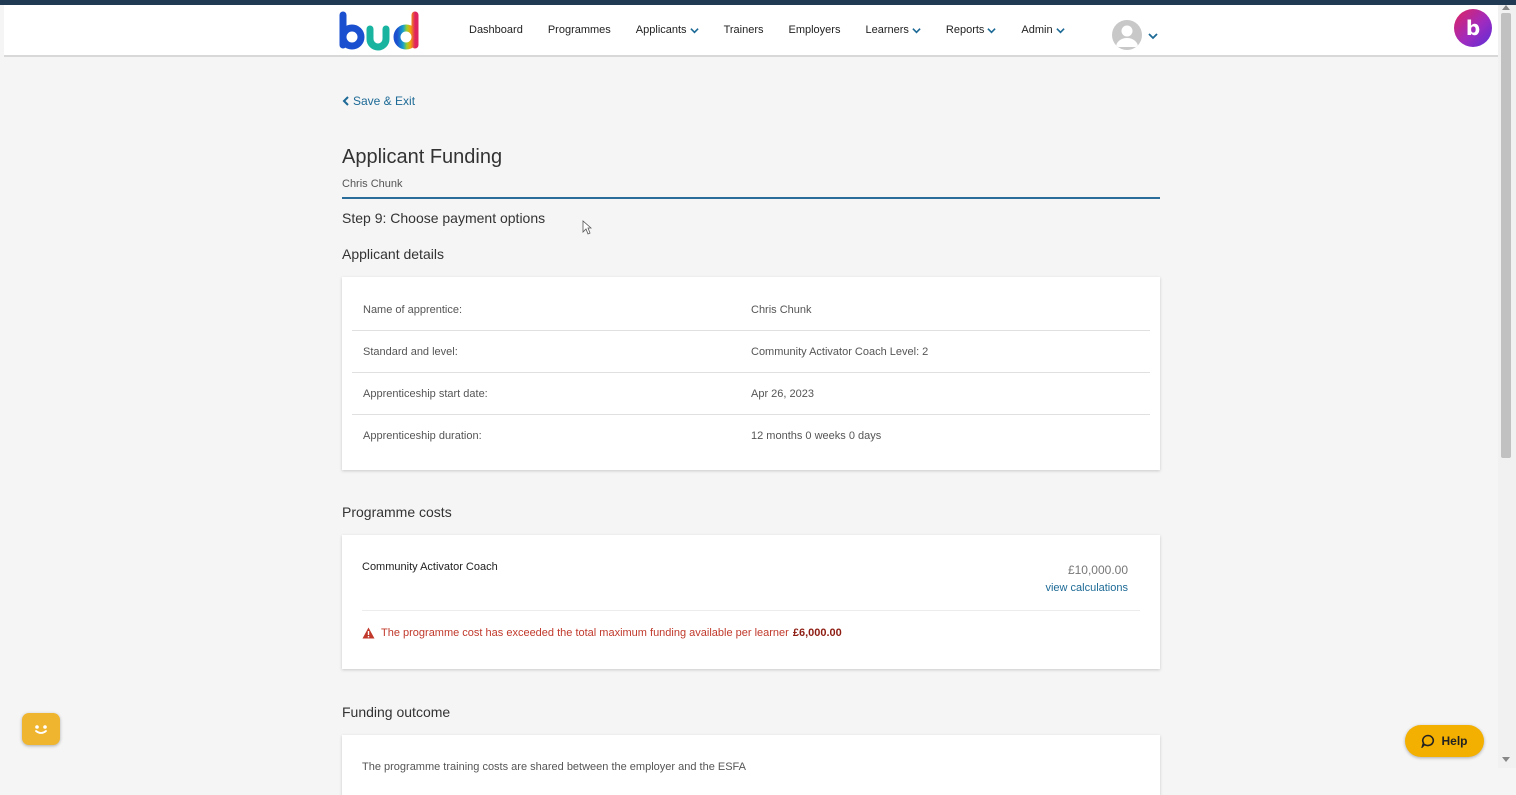  Describe the element at coordinates (1428, 741) in the screenshot. I see `chat-bubble-icon` at that location.